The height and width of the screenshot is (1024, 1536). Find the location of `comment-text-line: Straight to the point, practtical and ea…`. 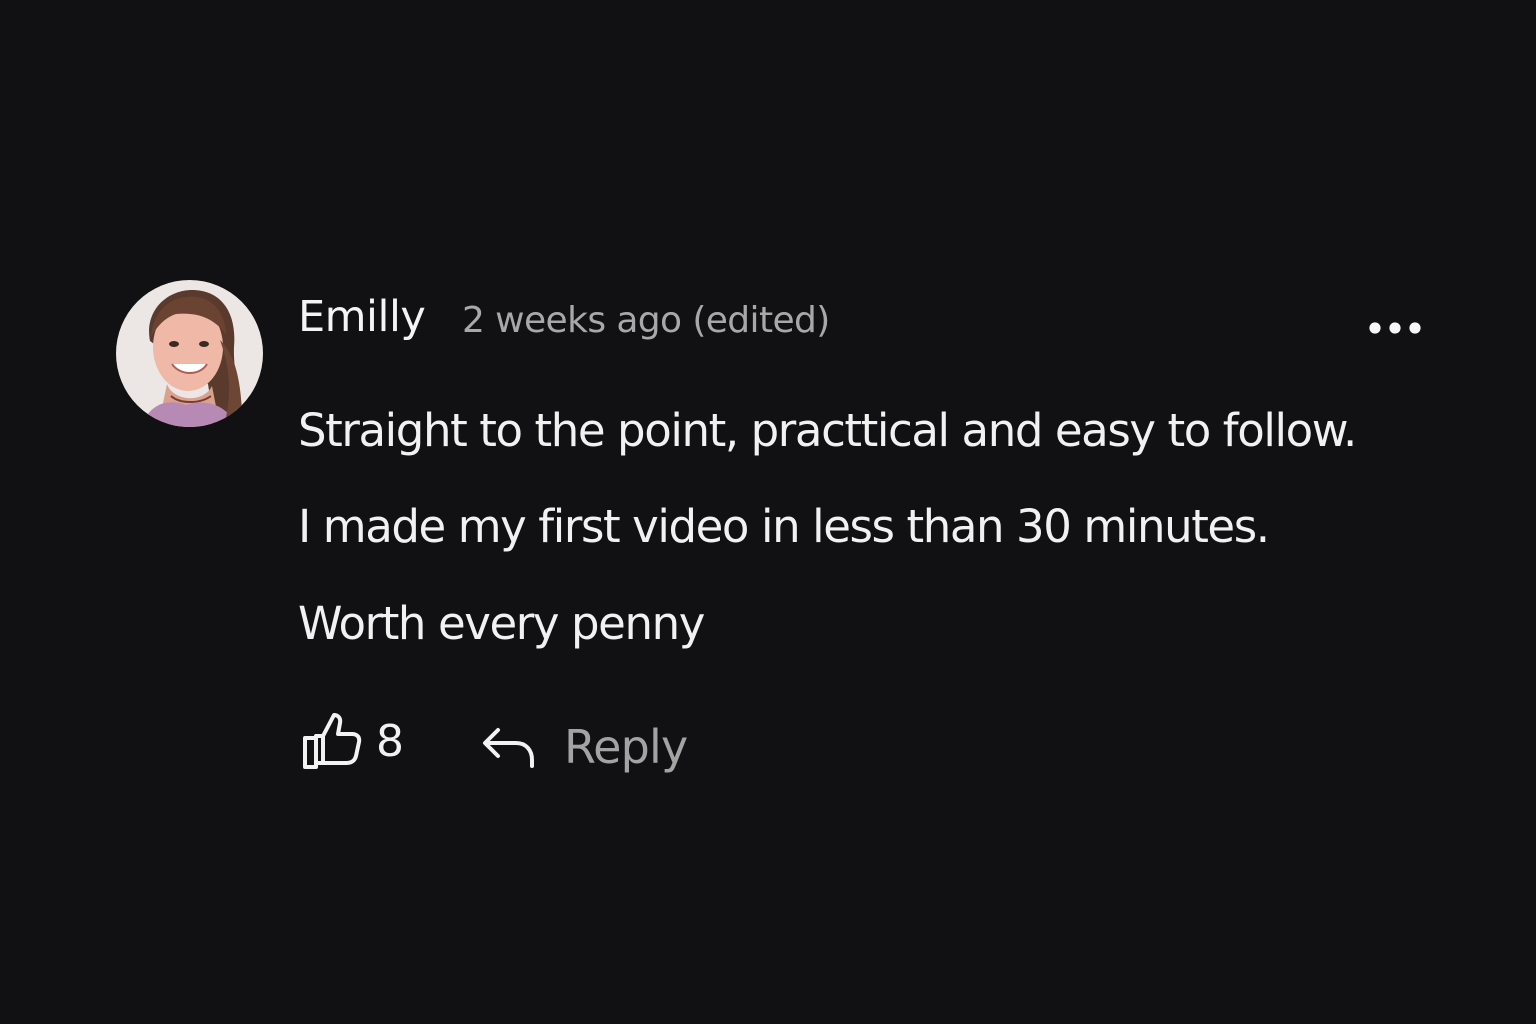

comment-text-line: Straight to the point, practtical and ea… is located at coordinates (827, 430).